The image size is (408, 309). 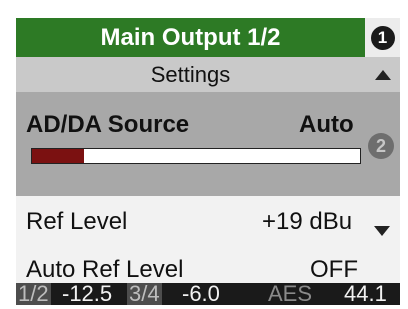 I want to click on footer-sync-label: AES, so click(x=290, y=293).